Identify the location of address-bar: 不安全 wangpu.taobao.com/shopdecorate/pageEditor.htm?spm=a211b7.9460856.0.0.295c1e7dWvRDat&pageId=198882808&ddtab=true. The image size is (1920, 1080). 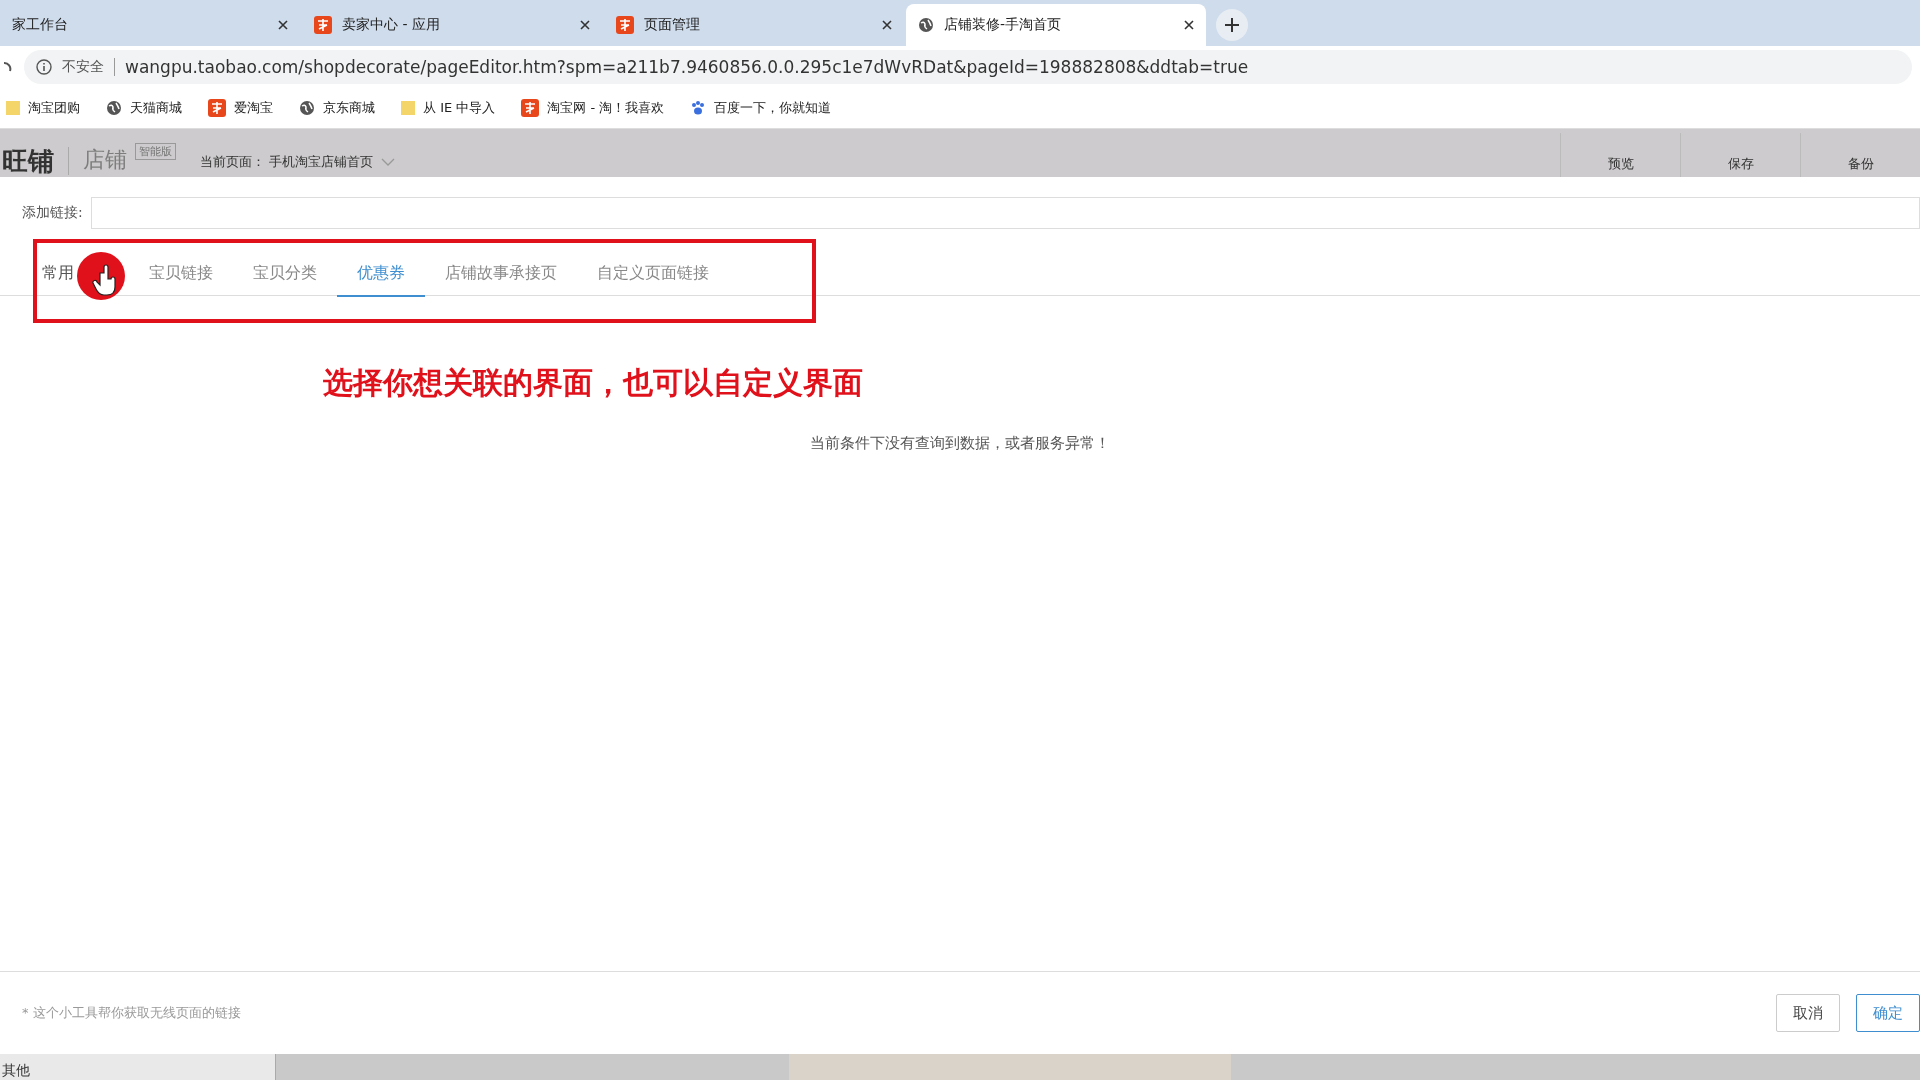
(968, 67).